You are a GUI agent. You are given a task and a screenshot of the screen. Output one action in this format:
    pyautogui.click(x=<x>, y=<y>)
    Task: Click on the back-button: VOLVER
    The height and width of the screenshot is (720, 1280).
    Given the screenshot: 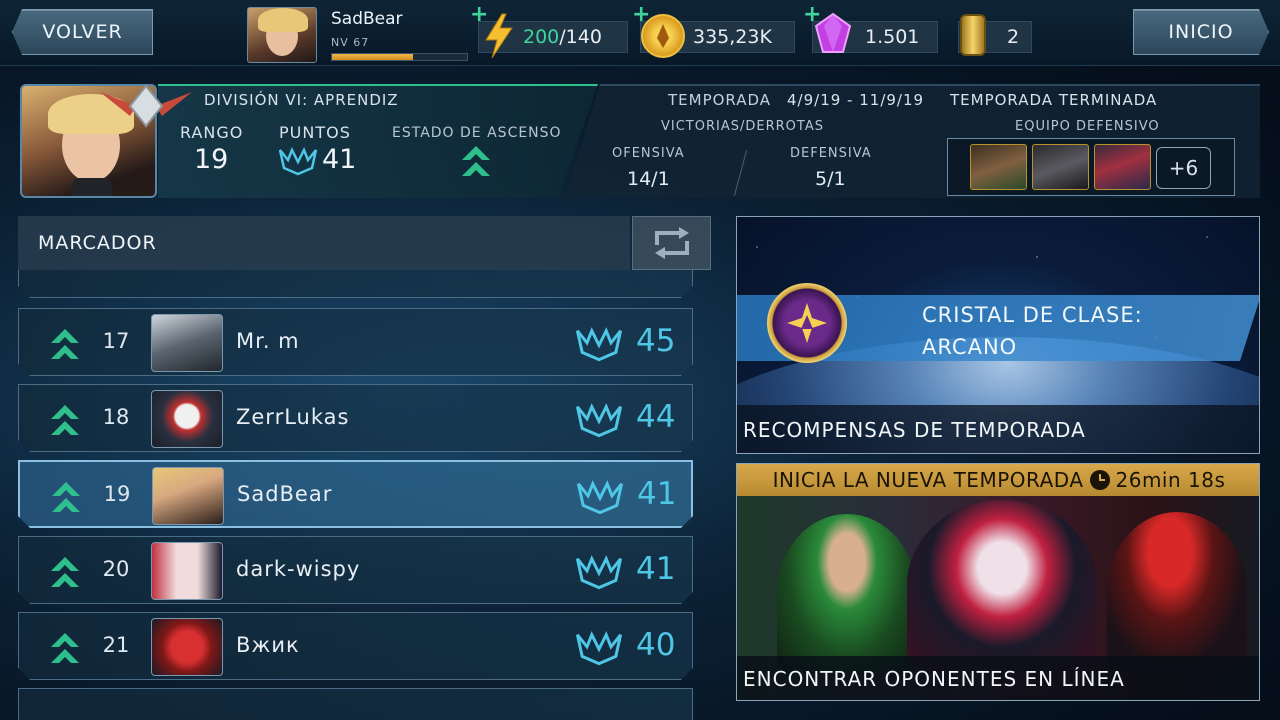 What is the action you would take?
    pyautogui.click(x=82, y=32)
    